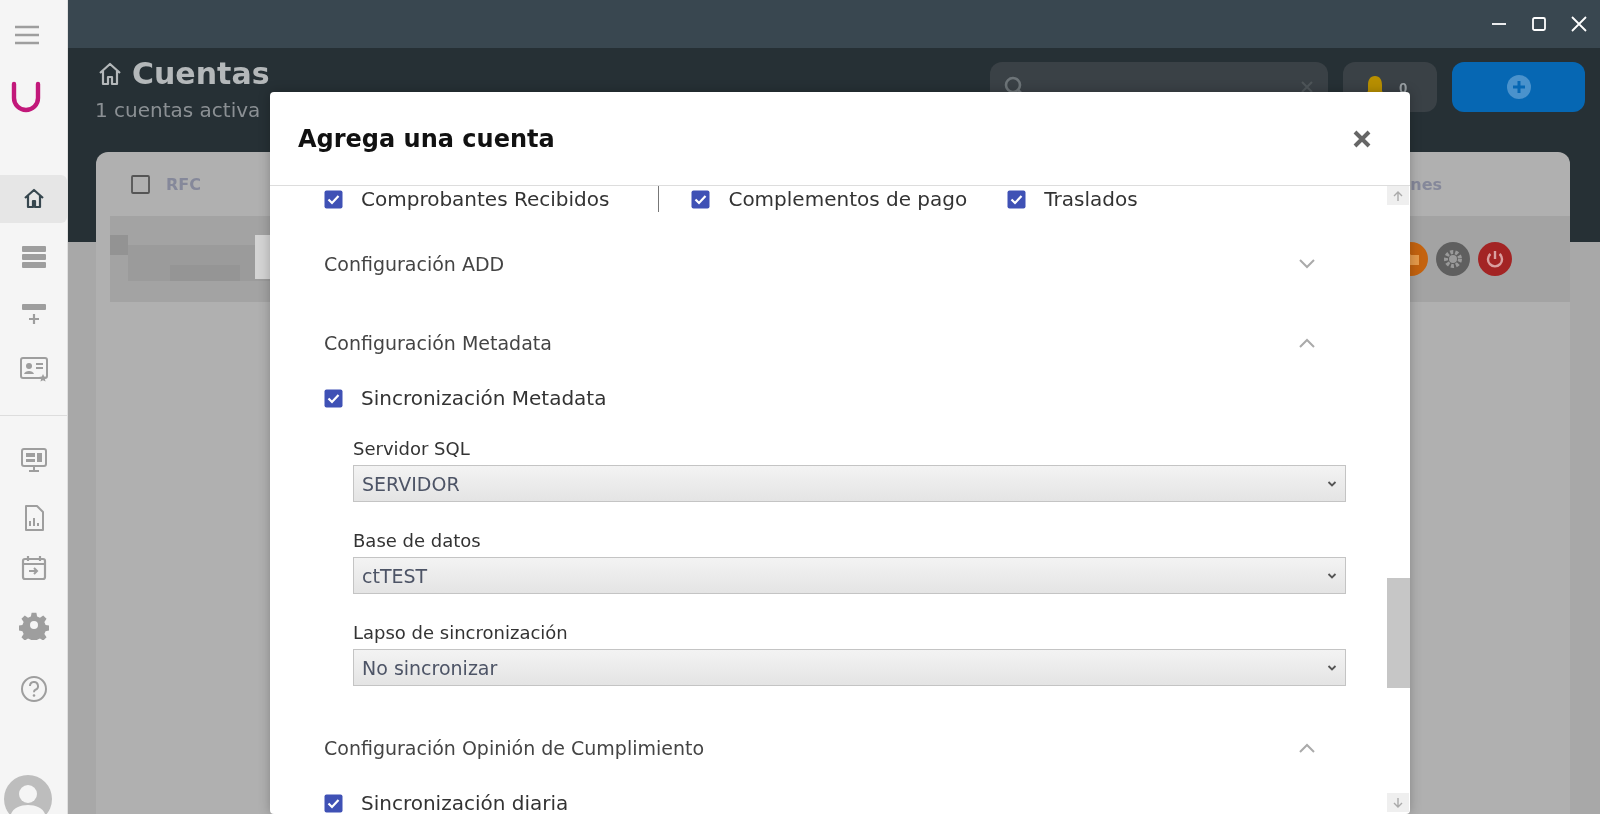 Image resolution: width=1600 pixels, height=814 pixels. What do you see at coordinates (849, 483) in the screenshot?
I see `select-field: SERVIDOR` at bounding box center [849, 483].